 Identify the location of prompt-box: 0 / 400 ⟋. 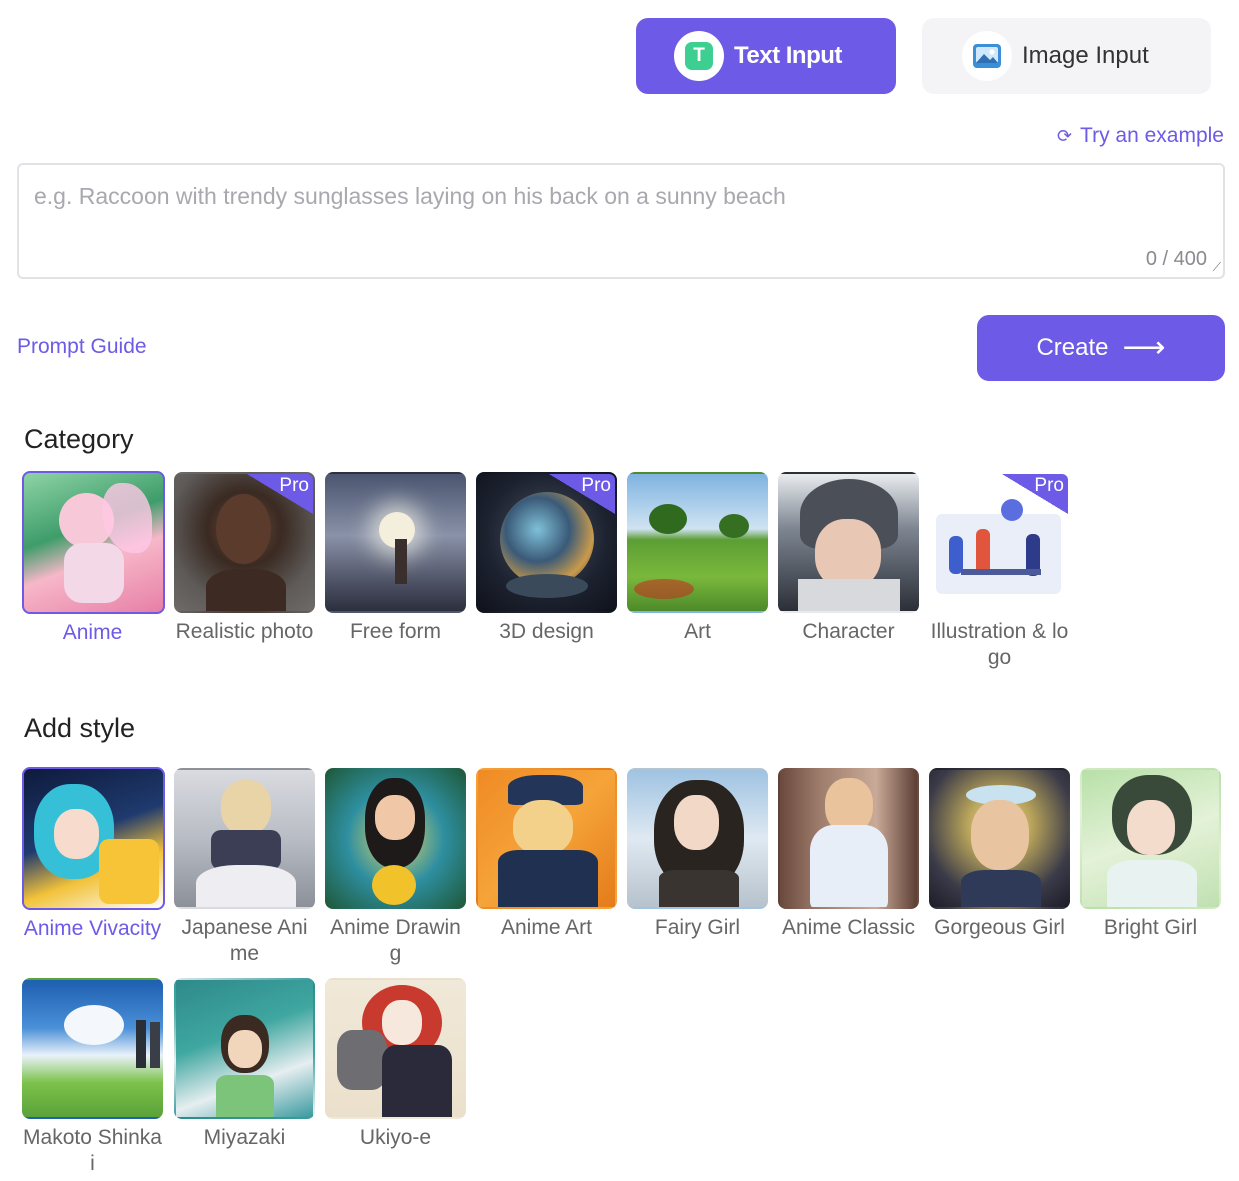
(621, 221).